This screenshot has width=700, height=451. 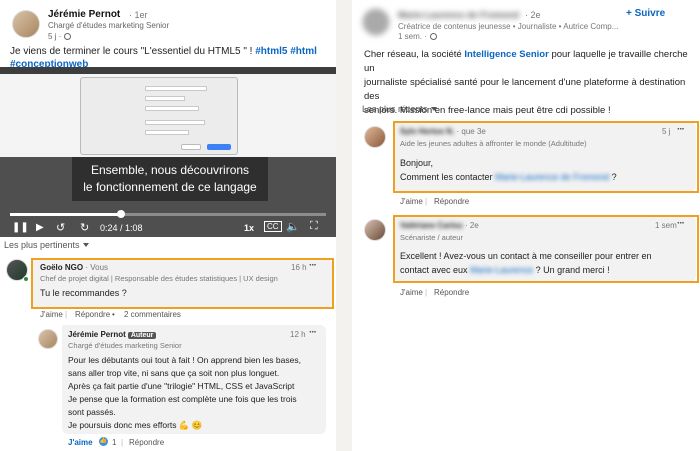 I want to click on forward-10-icon: ↻, so click(x=84, y=227).